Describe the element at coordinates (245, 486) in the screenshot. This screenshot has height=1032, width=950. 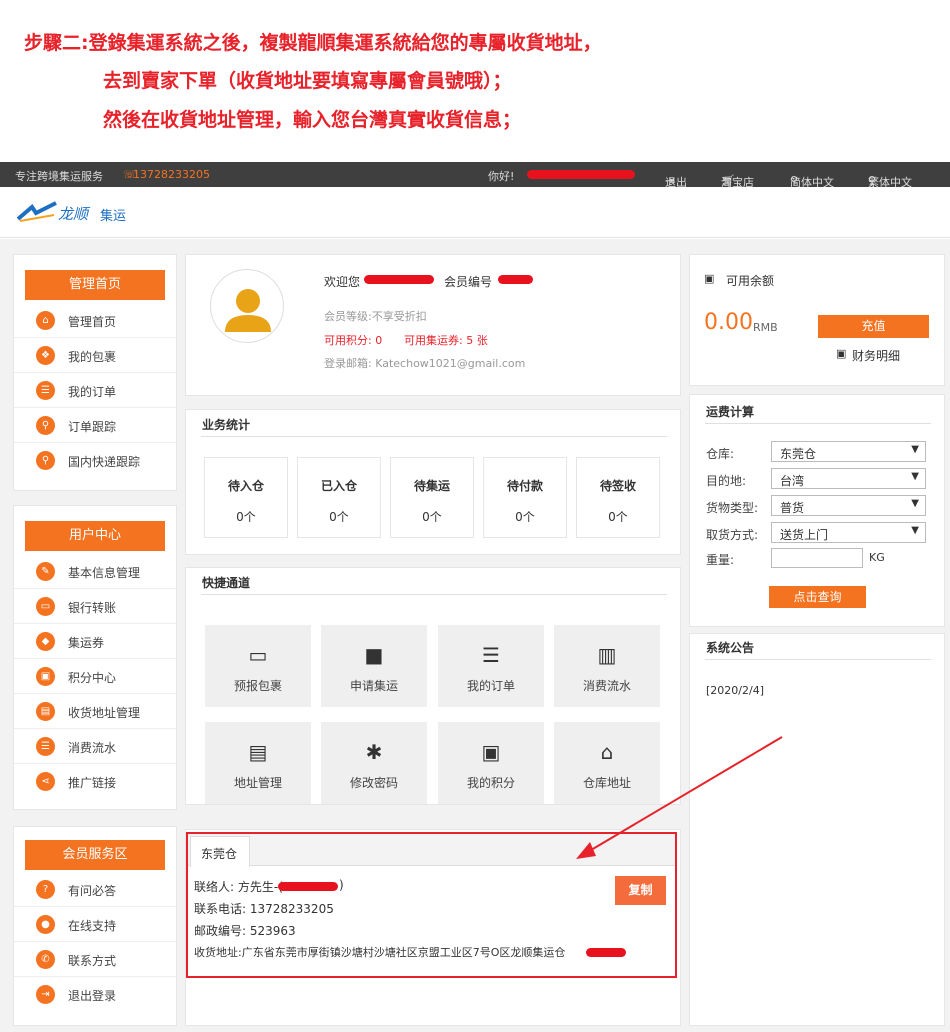
I see `stat-label: 待入仓` at that location.